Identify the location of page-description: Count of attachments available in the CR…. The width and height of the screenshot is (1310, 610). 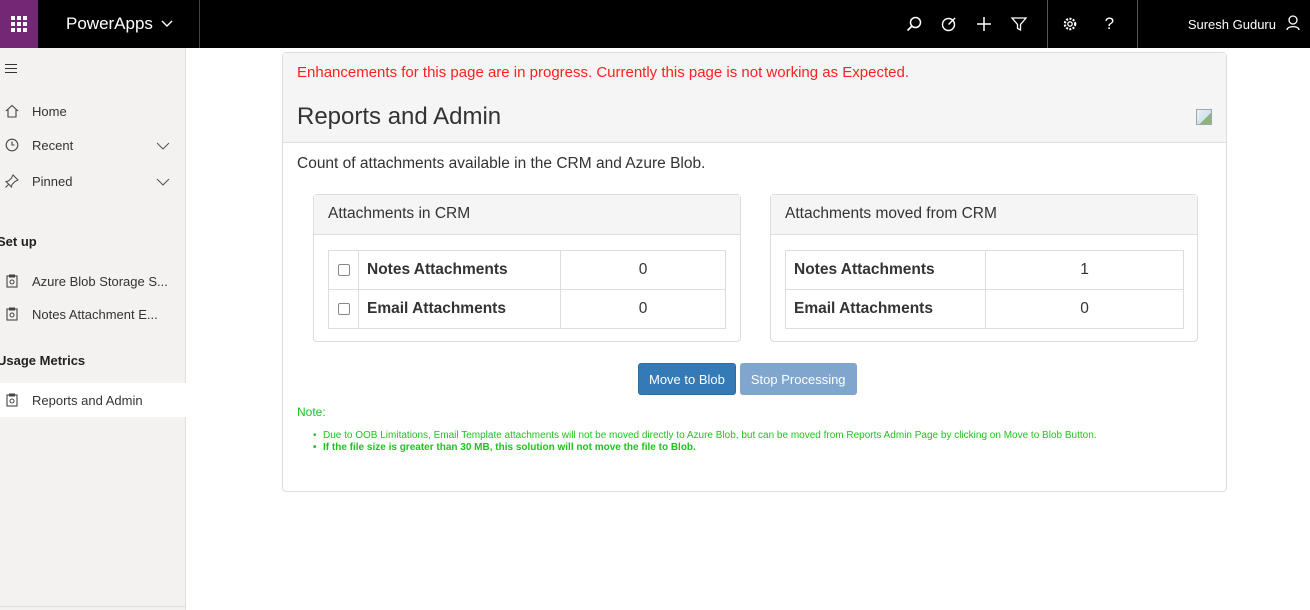
(501, 163).